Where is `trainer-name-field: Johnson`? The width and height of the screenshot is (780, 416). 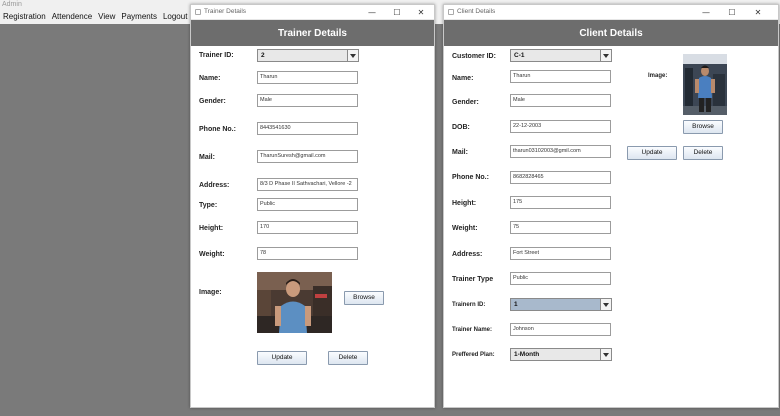
trainer-name-field: Johnson is located at coordinates (560, 329).